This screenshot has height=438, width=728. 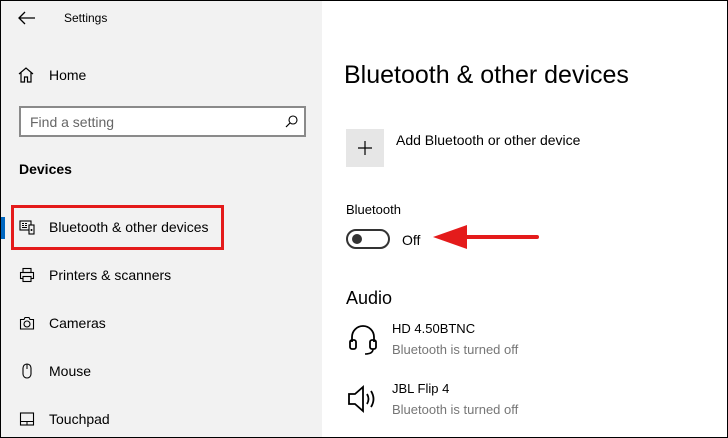 I want to click on sidebar-item-label: Mouse, so click(x=70, y=371).